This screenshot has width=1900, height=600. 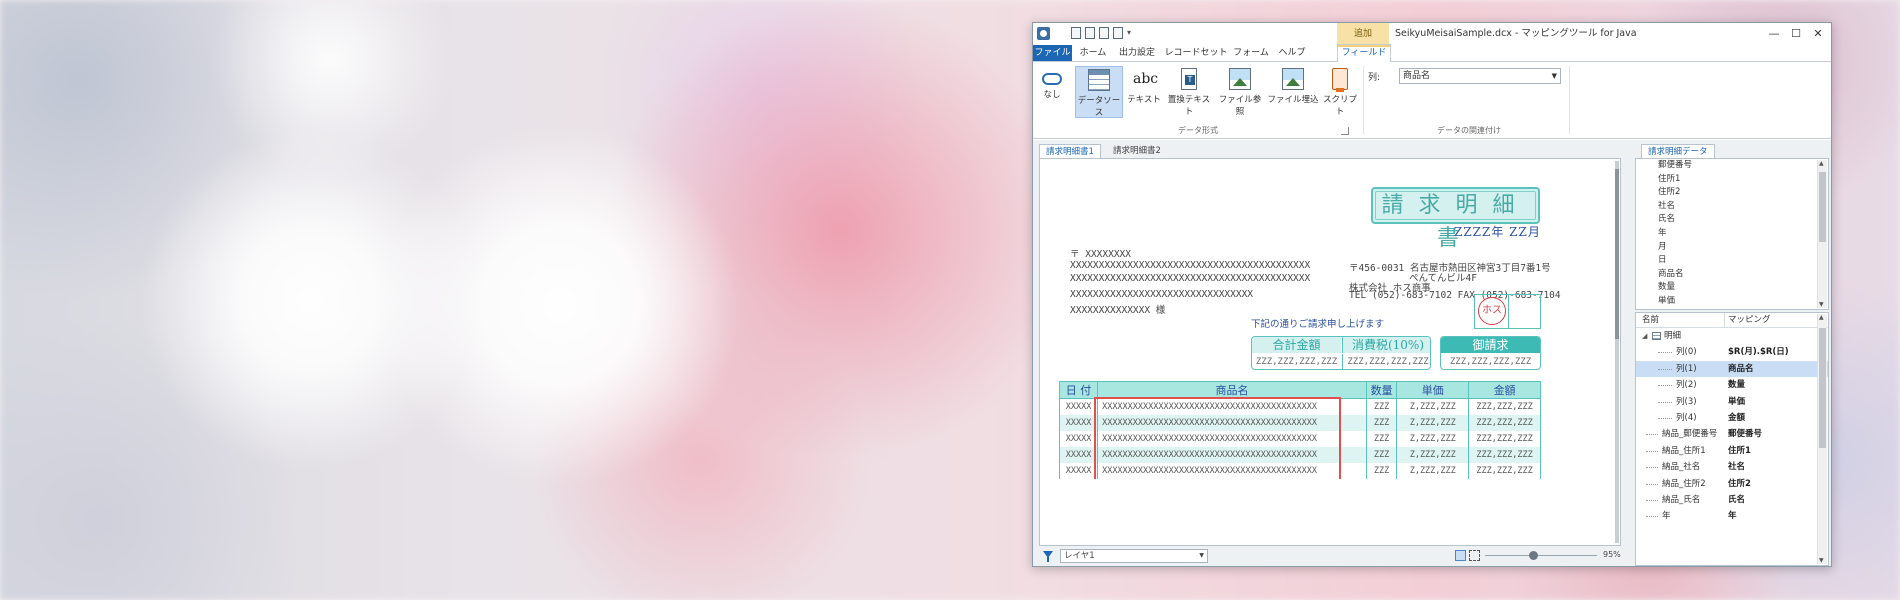 What do you see at coordinates (1732, 302) in the screenshot?
I see `list-item: 単価` at bounding box center [1732, 302].